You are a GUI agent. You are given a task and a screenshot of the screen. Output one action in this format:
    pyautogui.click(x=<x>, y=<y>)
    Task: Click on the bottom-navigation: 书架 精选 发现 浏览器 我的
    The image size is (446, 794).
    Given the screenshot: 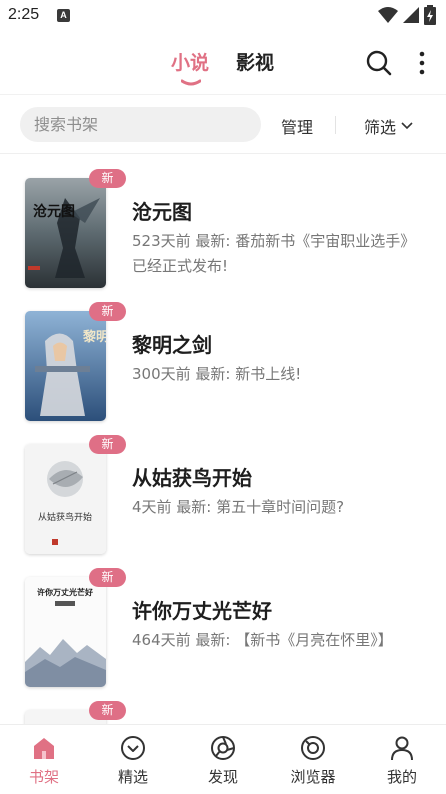 What is the action you would take?
    pyautogui.click(x=223, y=759)
    